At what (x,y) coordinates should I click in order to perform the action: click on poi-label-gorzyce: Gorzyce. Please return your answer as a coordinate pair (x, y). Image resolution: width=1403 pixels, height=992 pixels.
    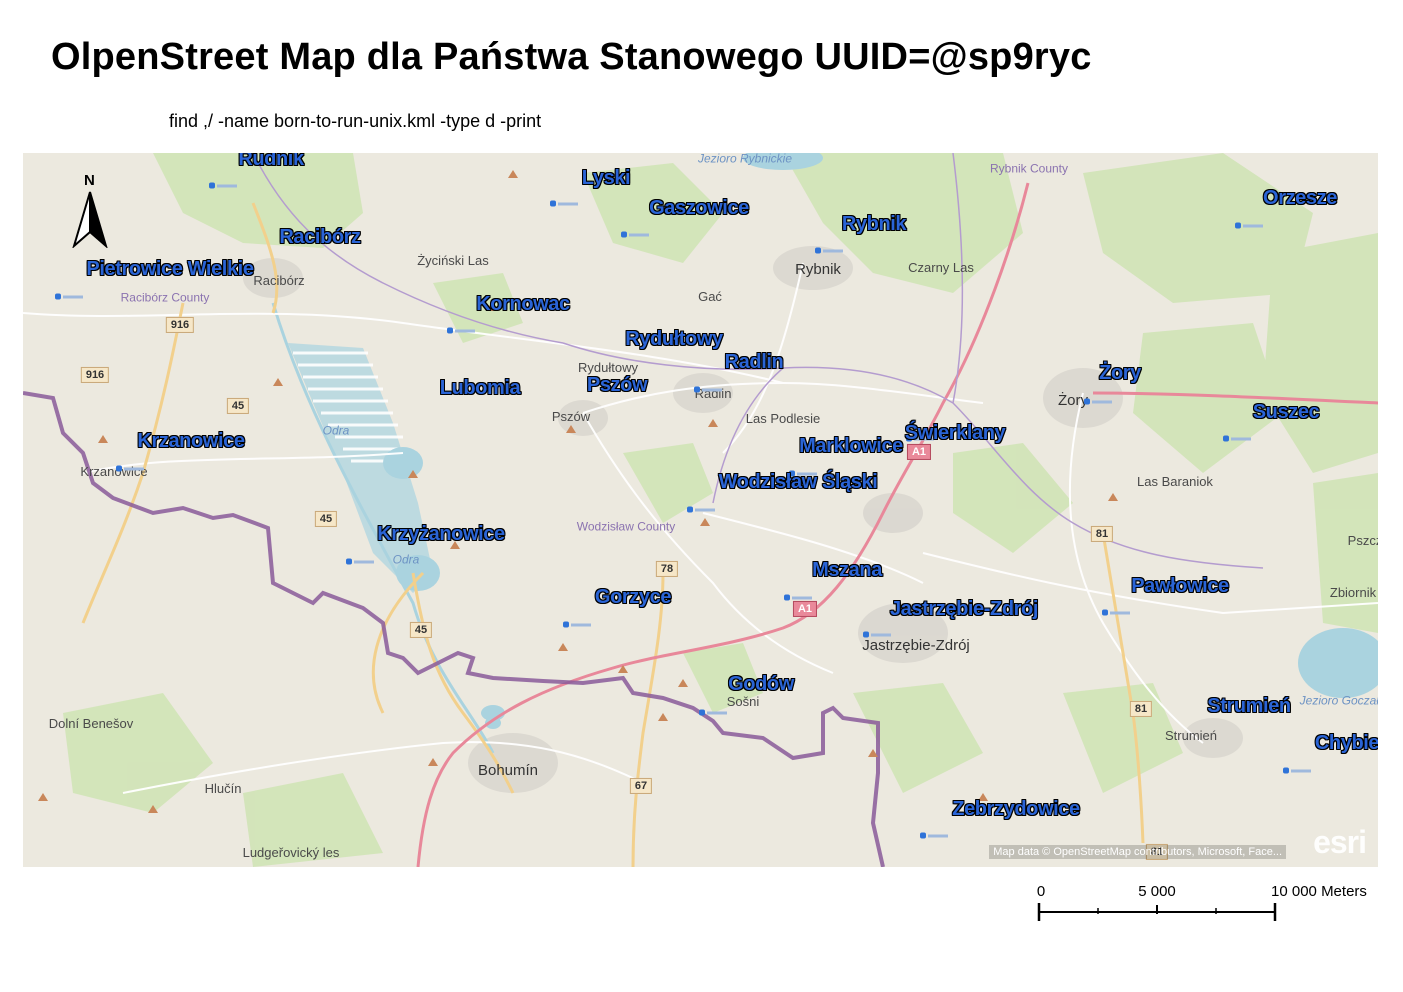
    Looking at the image, I should click on (633, 597).